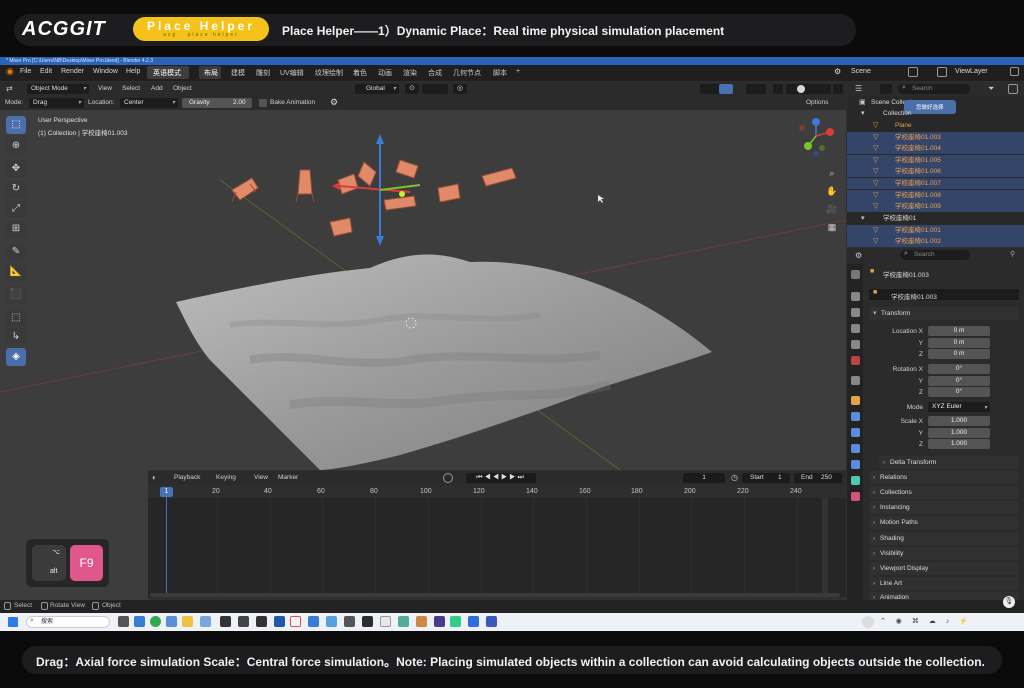 This screenshot has width=1024, height=688. Describe the element at coordinates (105, 71) in the screenshot. I see `menu-window: Window` at that location.